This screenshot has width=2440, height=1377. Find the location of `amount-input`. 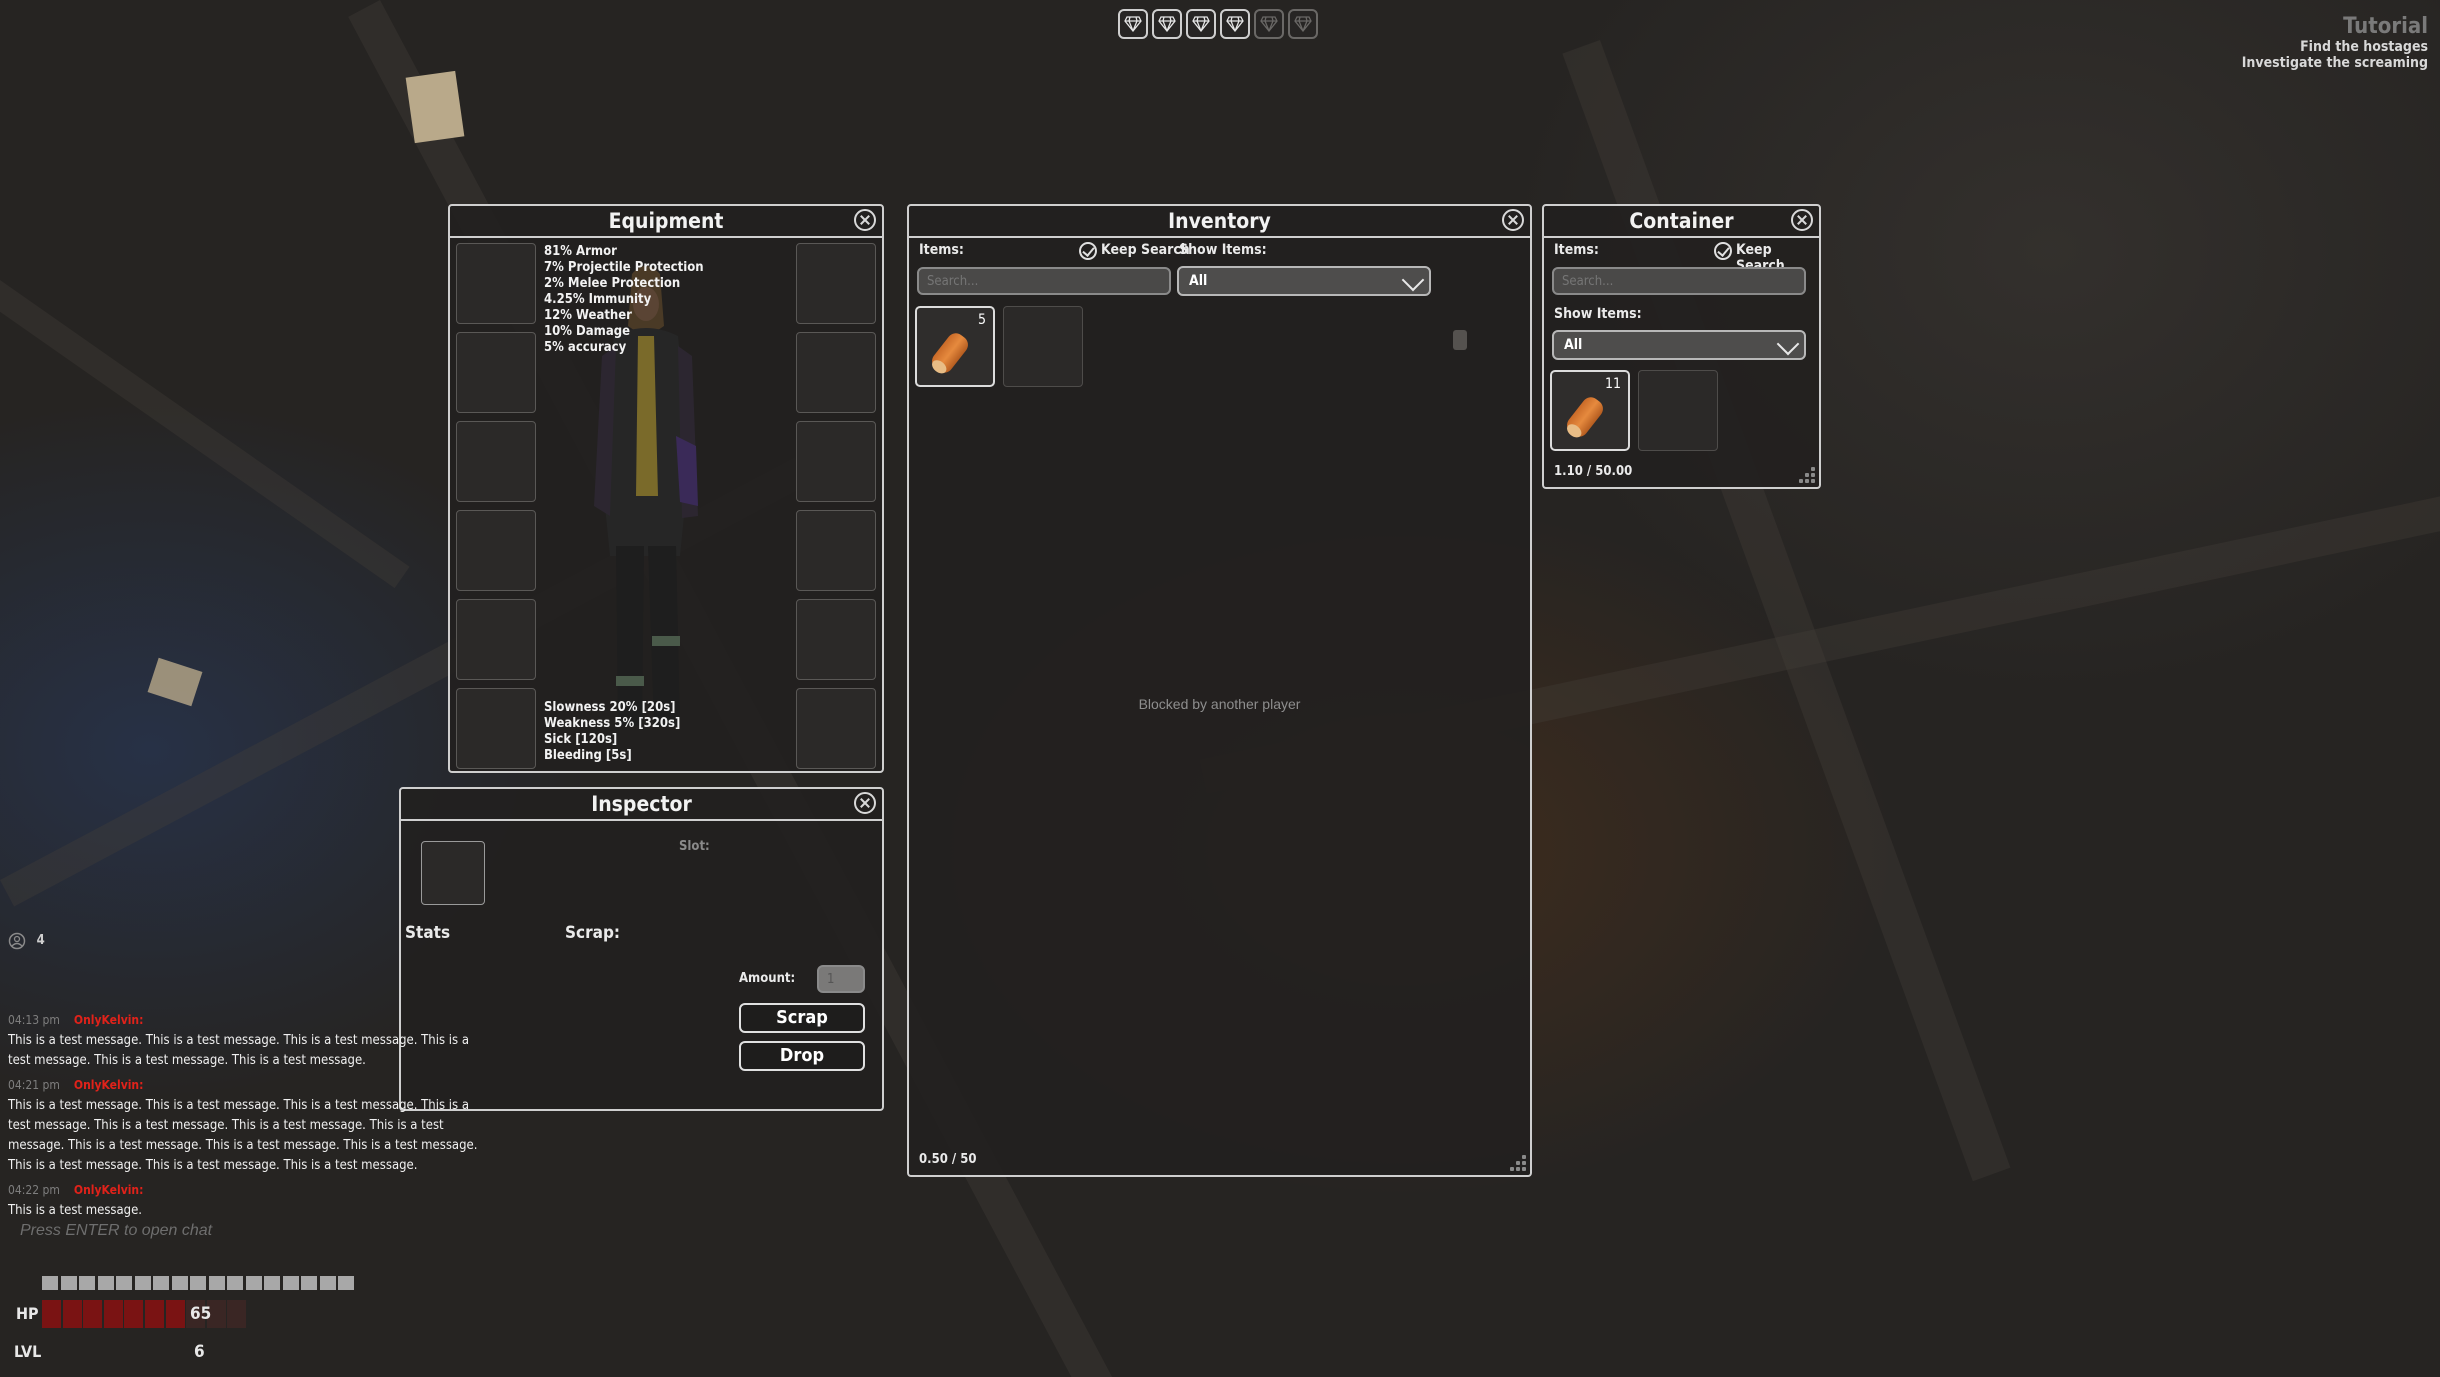

amount-input is located at coordinates (841, 979).